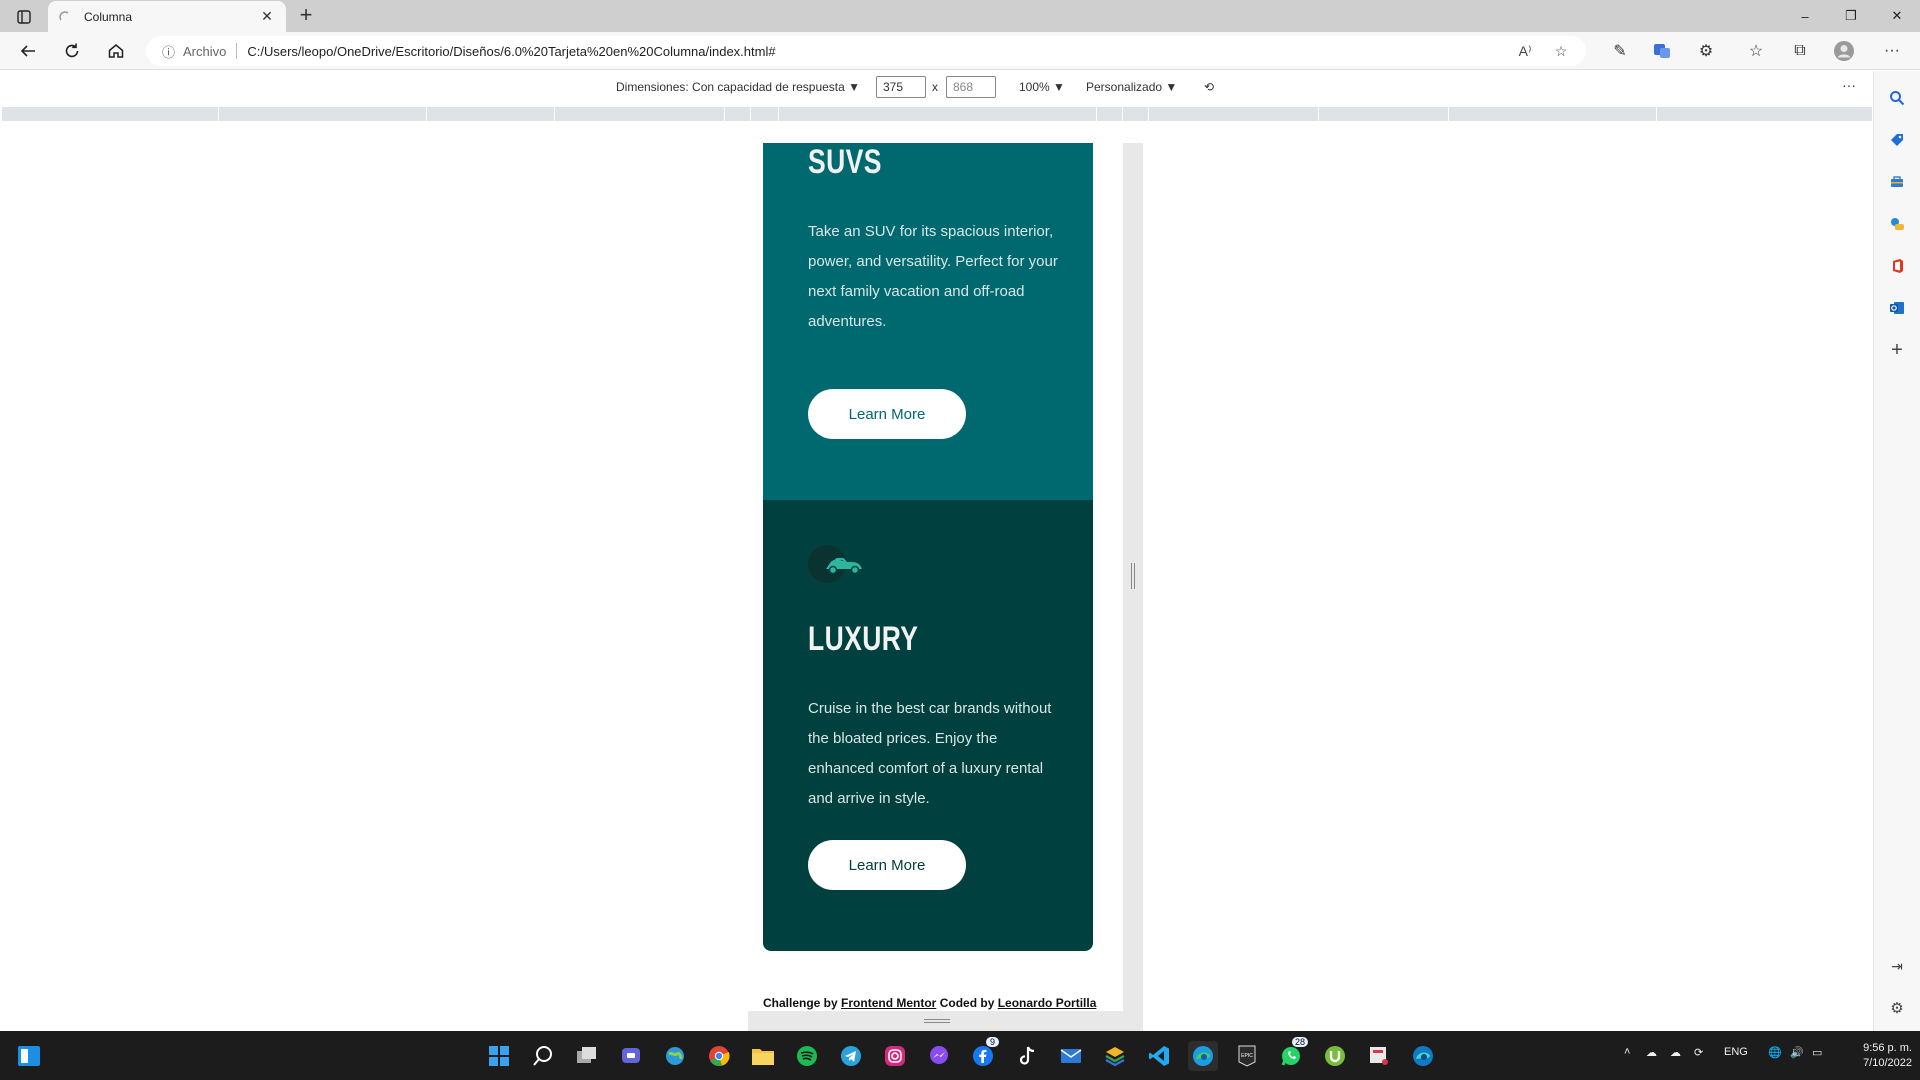 The height and width of the screenshot is (1080, 1920). Describe the element at coordinates (1736, 1052) in the screenshot. I see `language-indicator: ENG` at that location.